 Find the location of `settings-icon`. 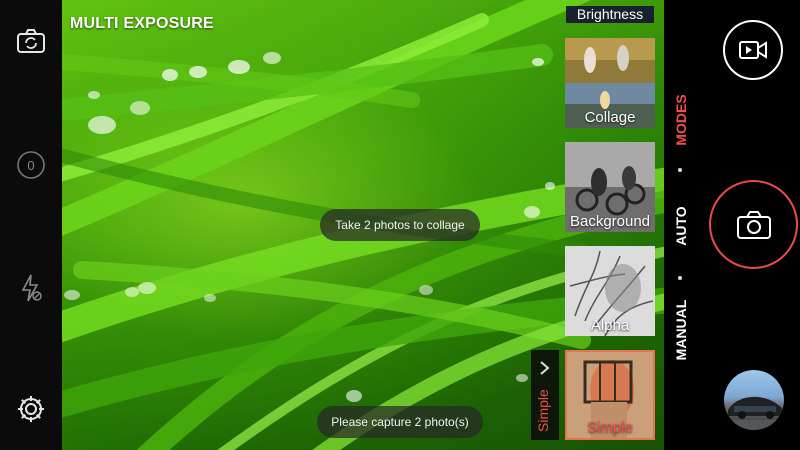

settings-icon is located at coordinates (31, 409).